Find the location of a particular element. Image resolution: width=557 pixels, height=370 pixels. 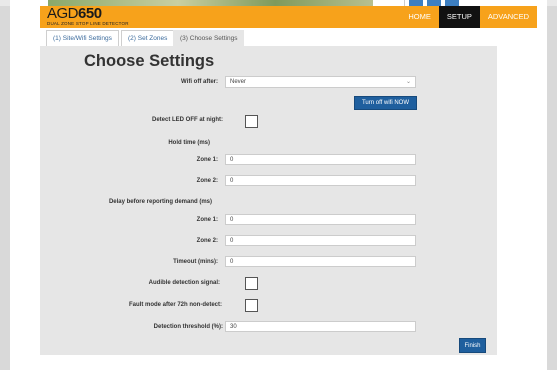

detect-led-checkbox is located at coordinates (251, 121).